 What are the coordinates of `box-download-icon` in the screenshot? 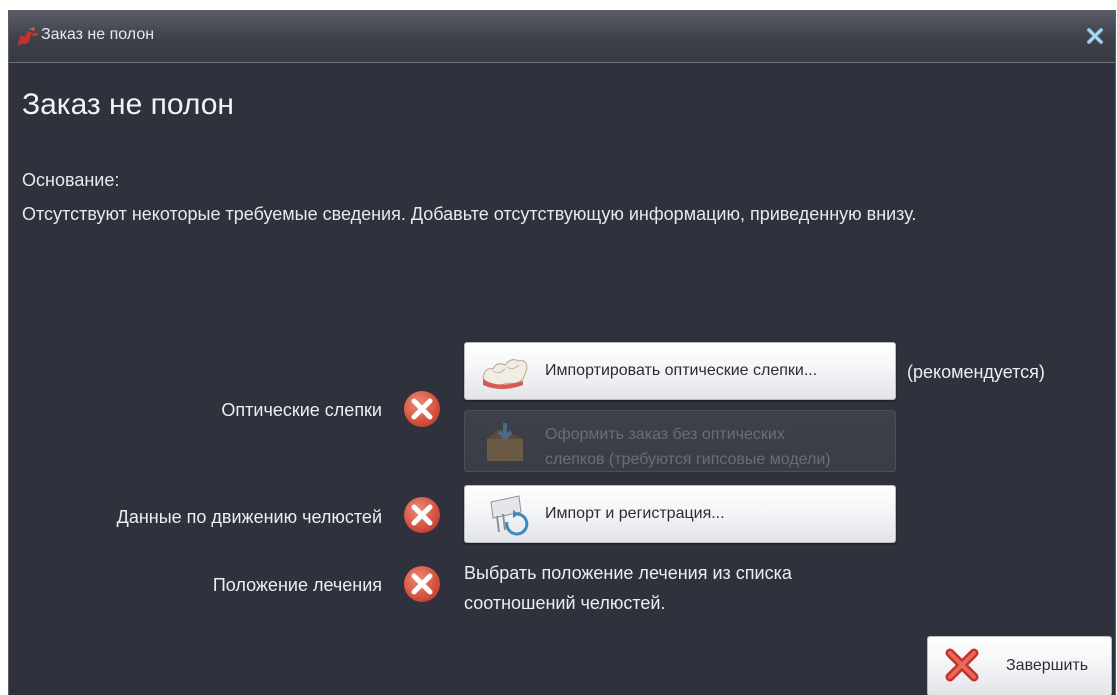 It's located at (505, 442).